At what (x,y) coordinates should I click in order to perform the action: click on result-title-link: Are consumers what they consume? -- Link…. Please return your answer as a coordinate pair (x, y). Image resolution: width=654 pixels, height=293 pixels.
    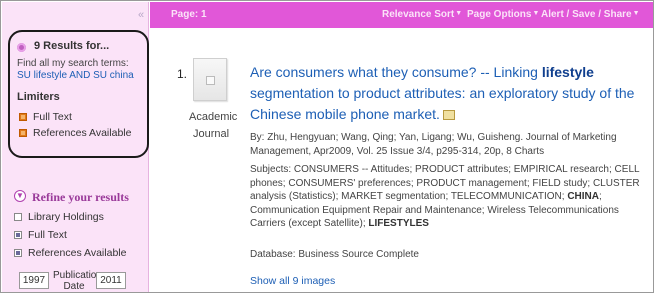
    Looking at the image, I should click on (448, 93).